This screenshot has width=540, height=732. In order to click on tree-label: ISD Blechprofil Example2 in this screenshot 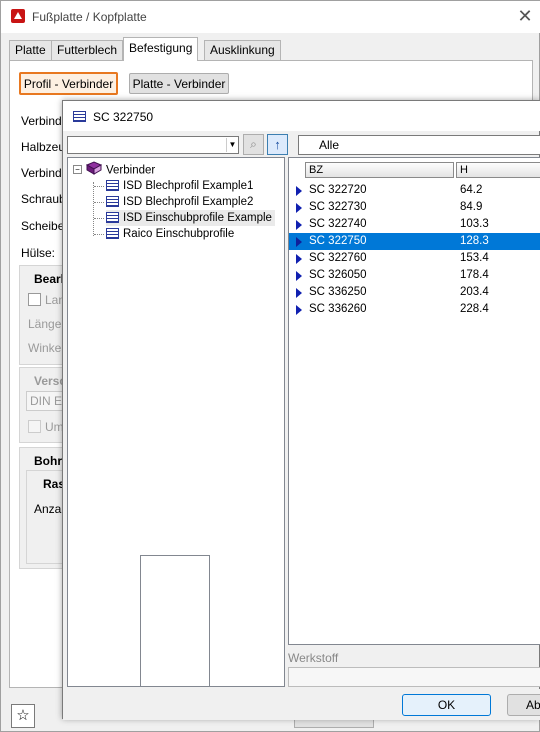, I will do `click(188, 202)`.